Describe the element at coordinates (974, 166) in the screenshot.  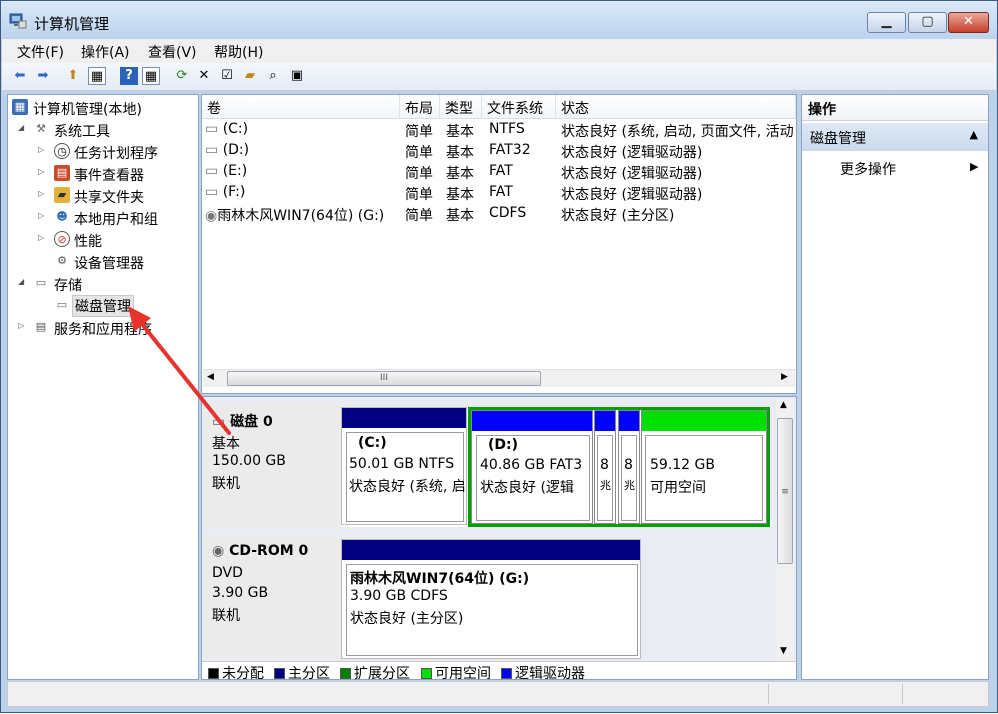
I see `submenu-arrow-icon: ▶` at that location.